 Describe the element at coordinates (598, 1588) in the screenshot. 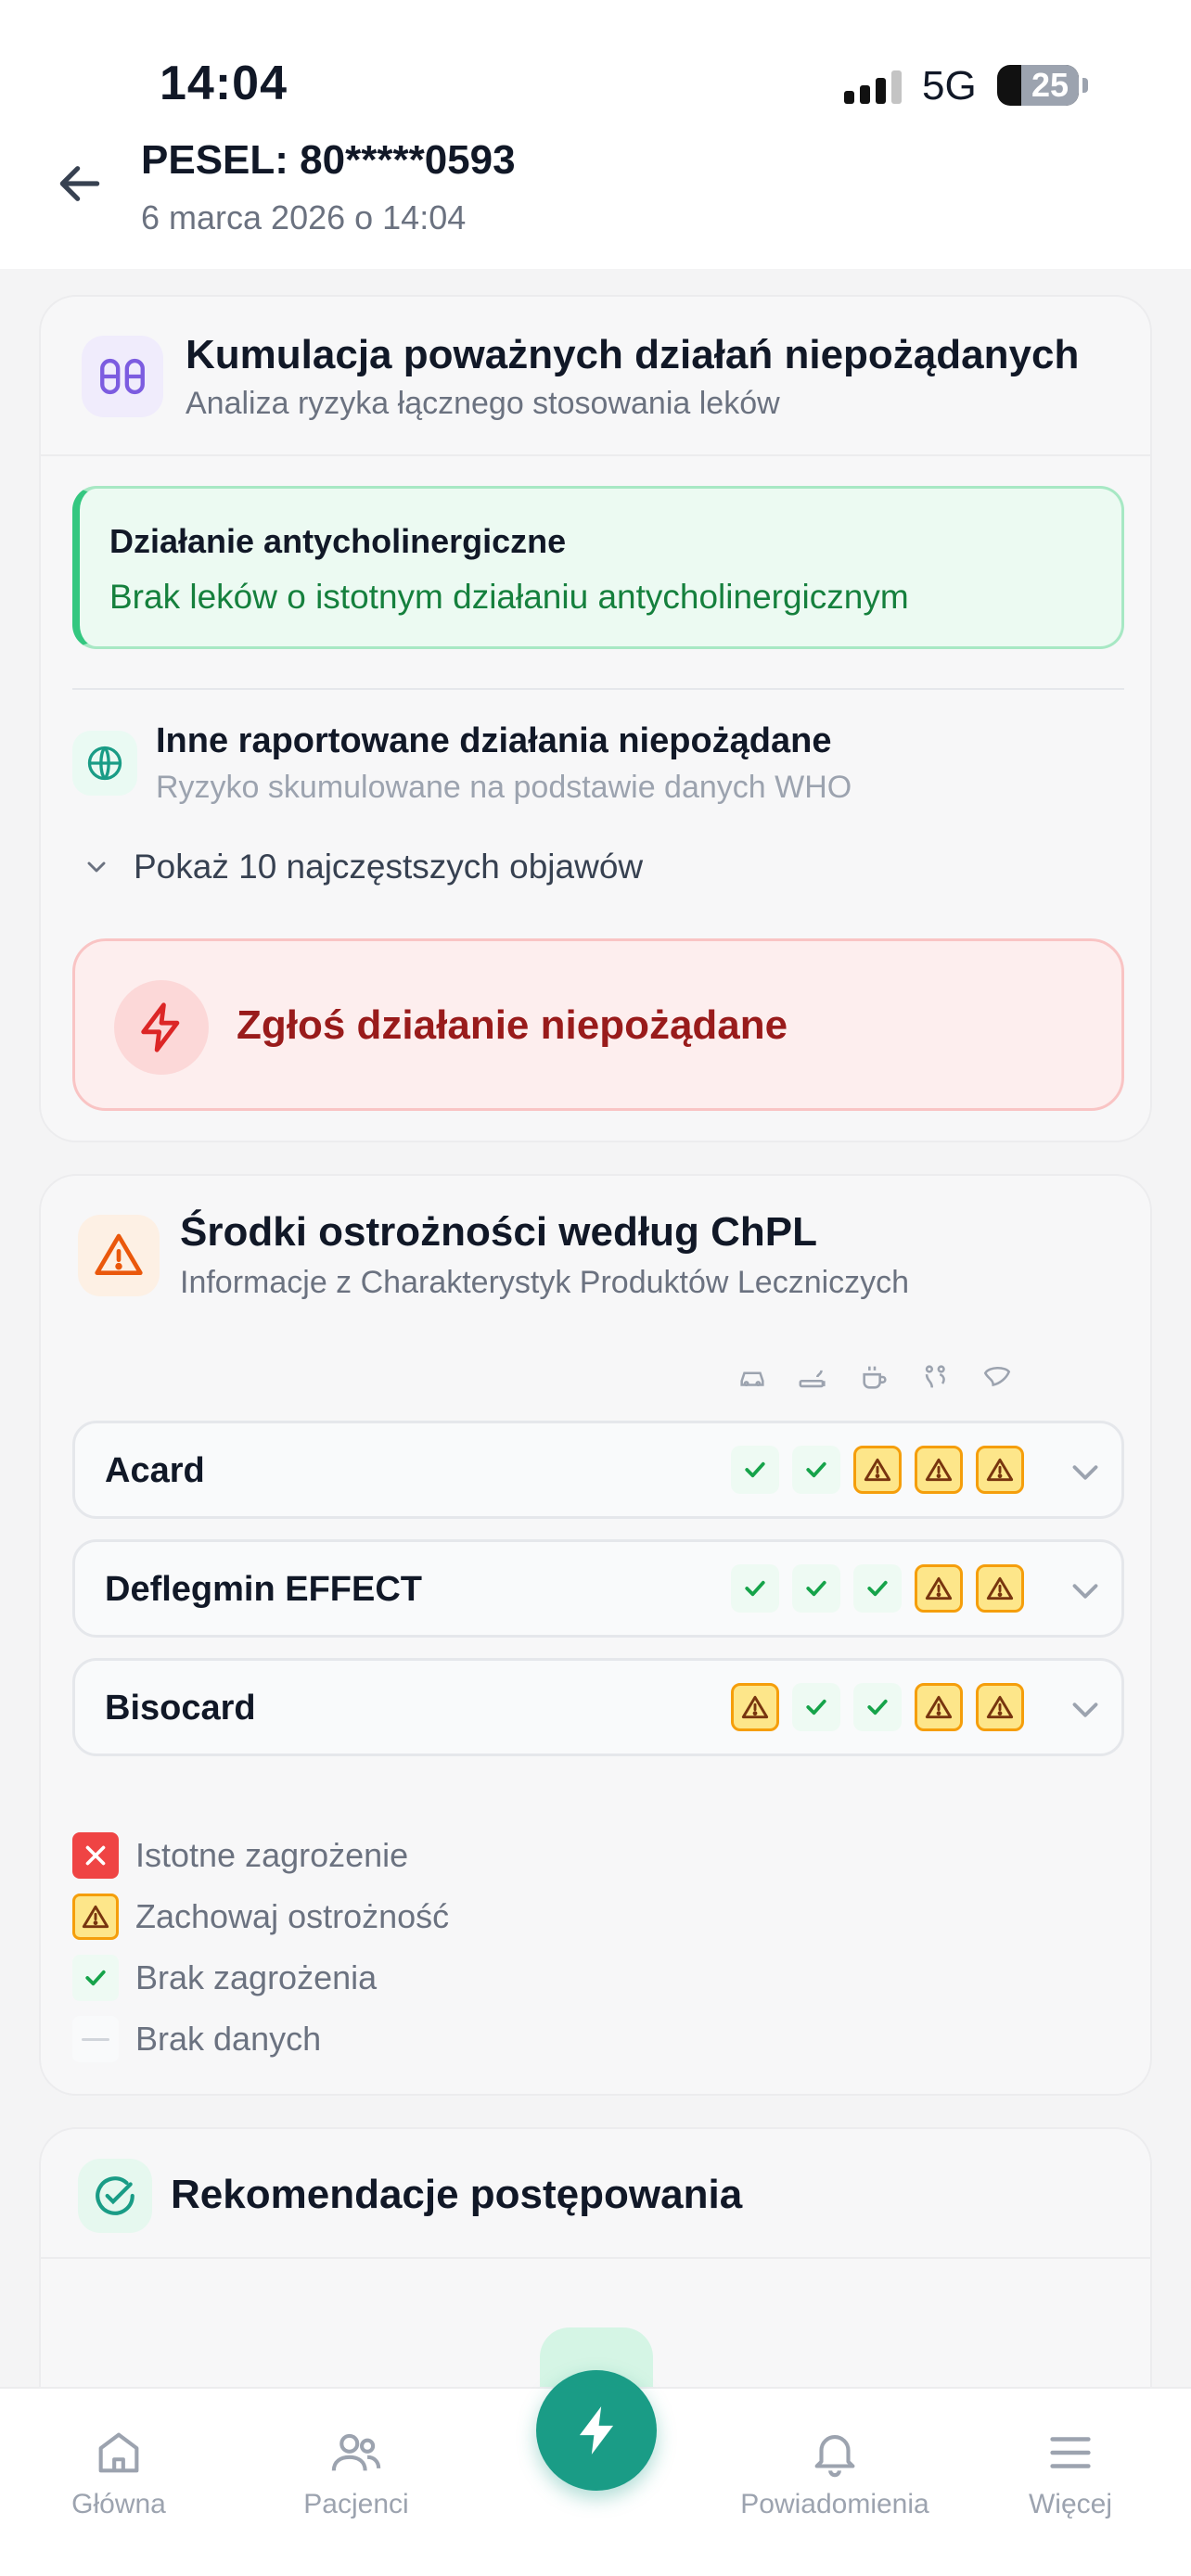

I see `drug-row: Deflegmin EFFECT` at that location.